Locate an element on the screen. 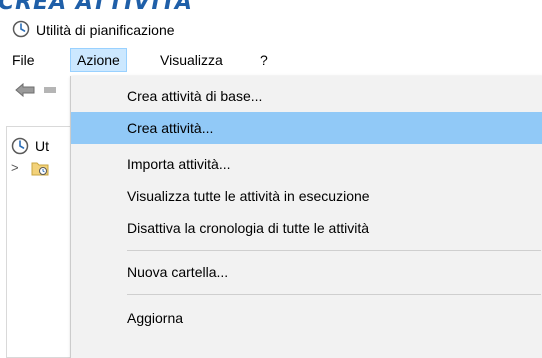 This screenshot has height=358, width=542. title-bar: Utilità di pianificazione is located at coordinates (271, 29).